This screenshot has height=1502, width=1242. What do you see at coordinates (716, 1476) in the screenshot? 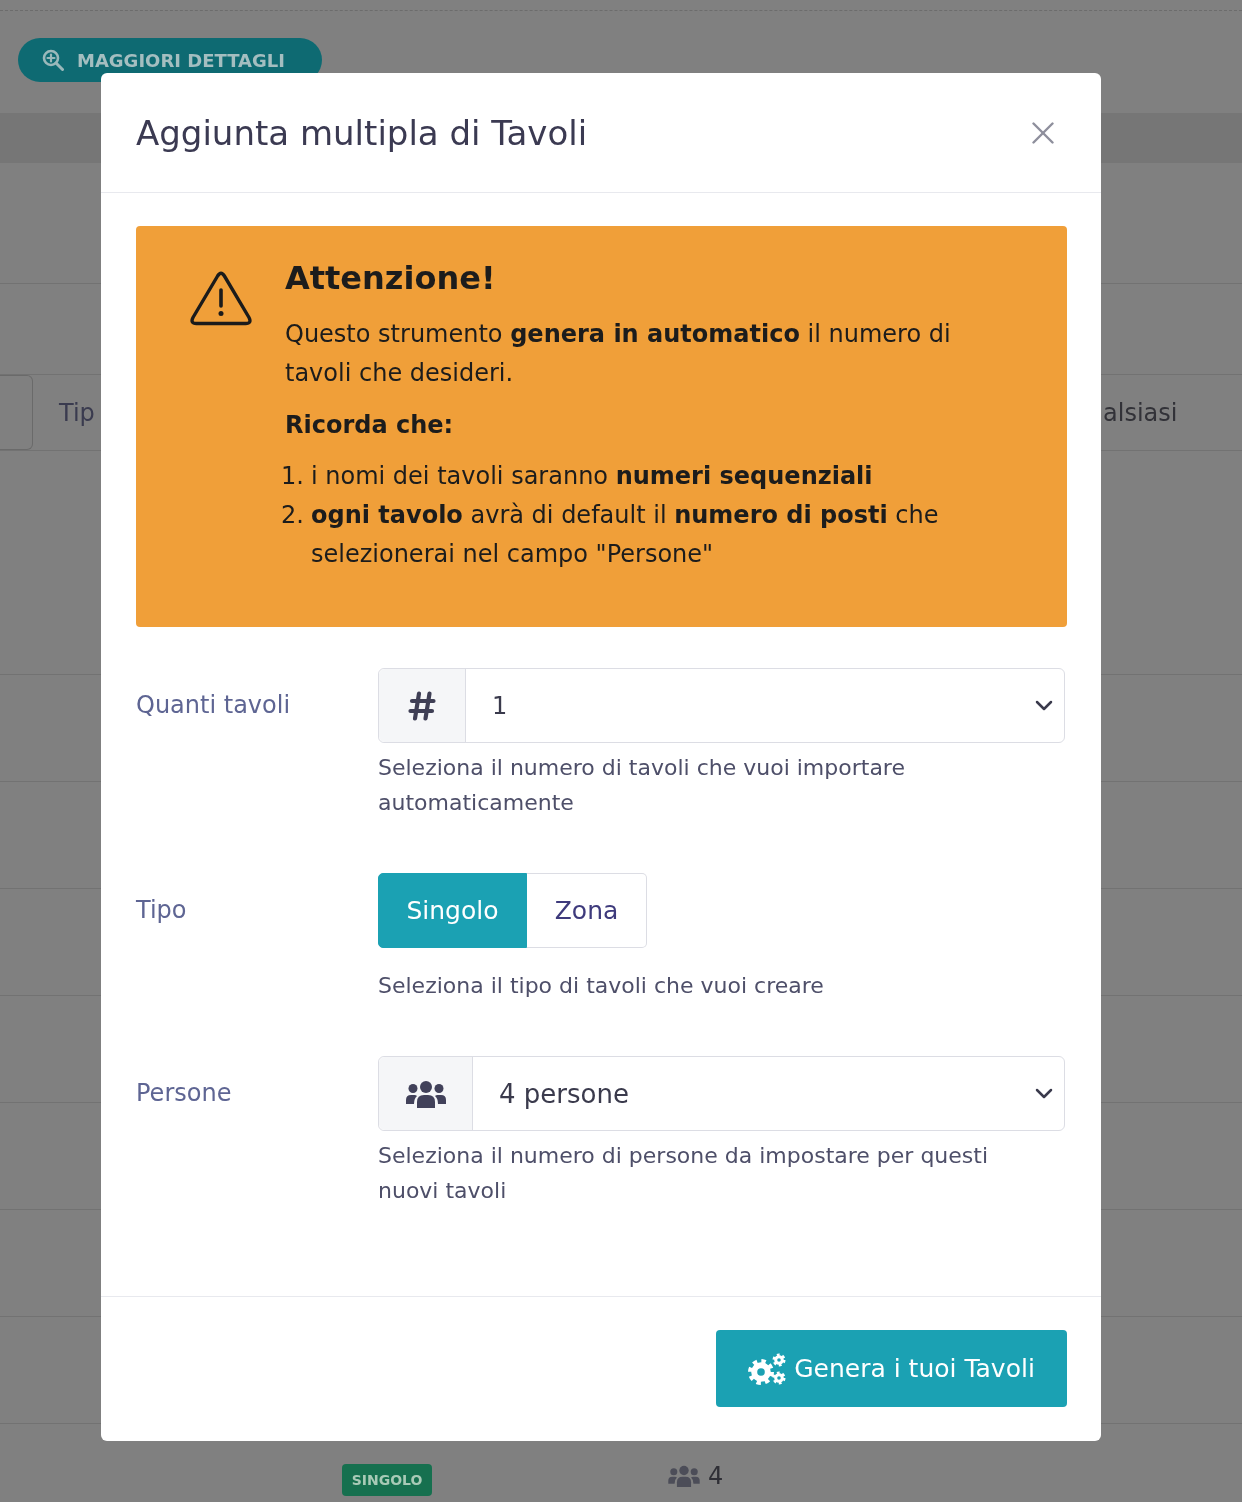
I see `people-count: 4` at bounding box center [716, 1476].